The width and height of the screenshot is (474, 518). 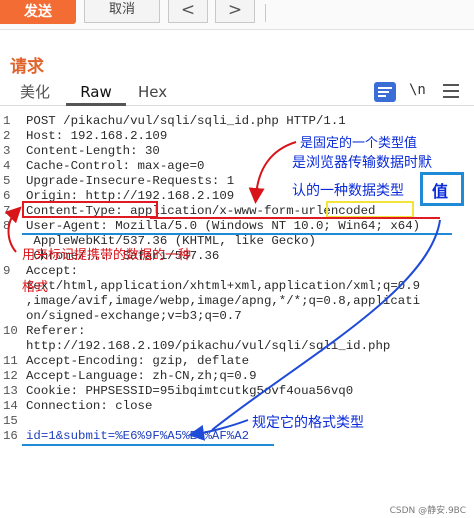 I want to click on editor-line: 15, so click(x=10, y=421).